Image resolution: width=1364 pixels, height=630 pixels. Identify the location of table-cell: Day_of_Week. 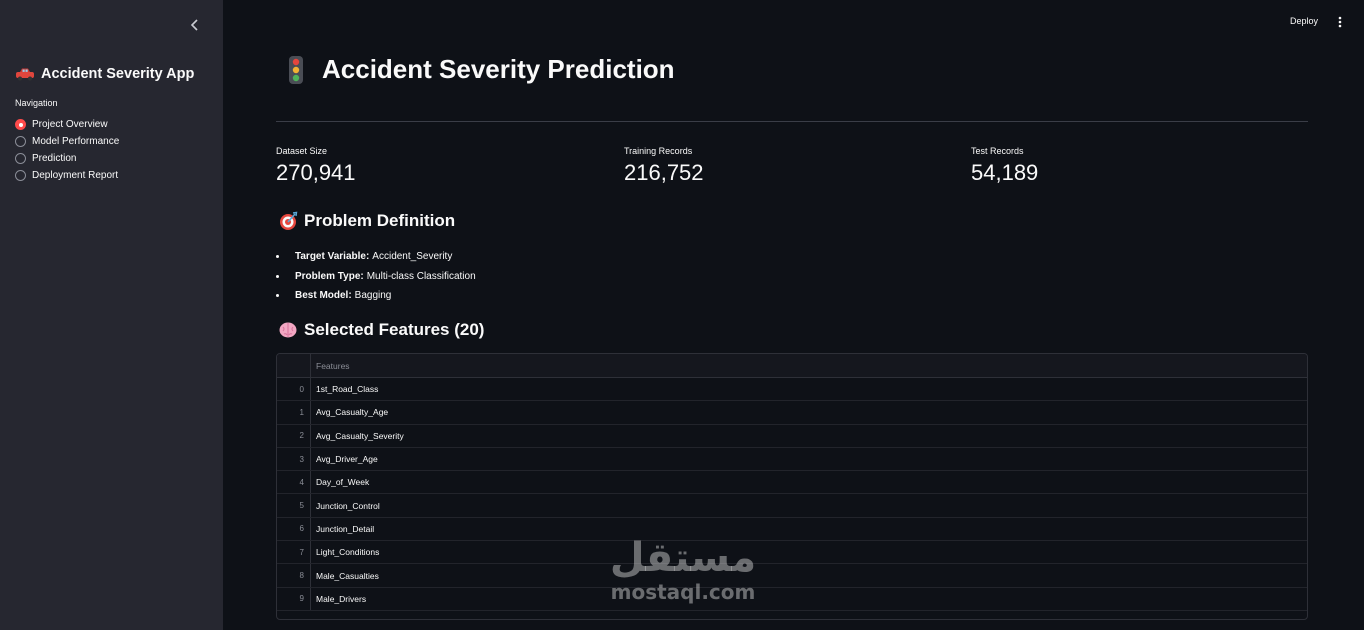
(340, 482).